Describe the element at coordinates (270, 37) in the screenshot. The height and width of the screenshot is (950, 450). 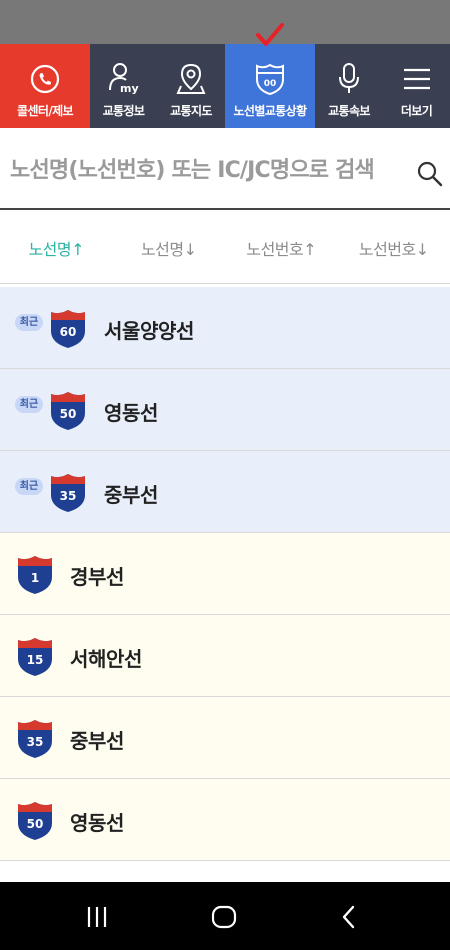
I see `check-mark-icon` at that location.